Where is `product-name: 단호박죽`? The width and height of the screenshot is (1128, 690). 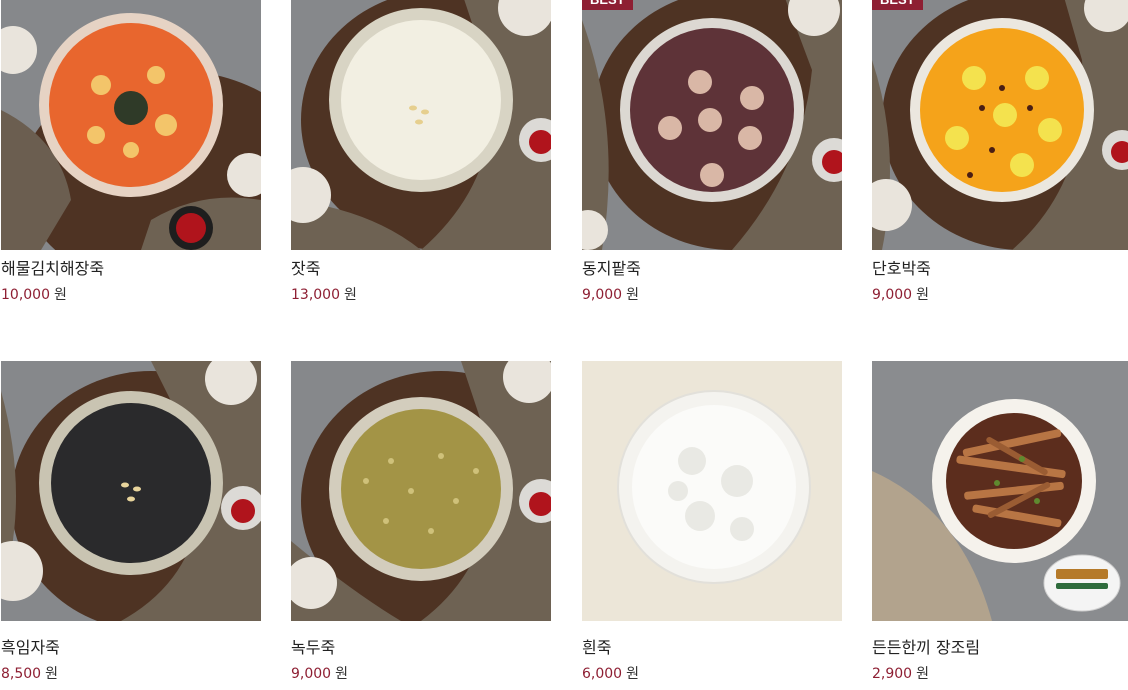 product-name: 단호박죽 is located at coordinates (901, 267).